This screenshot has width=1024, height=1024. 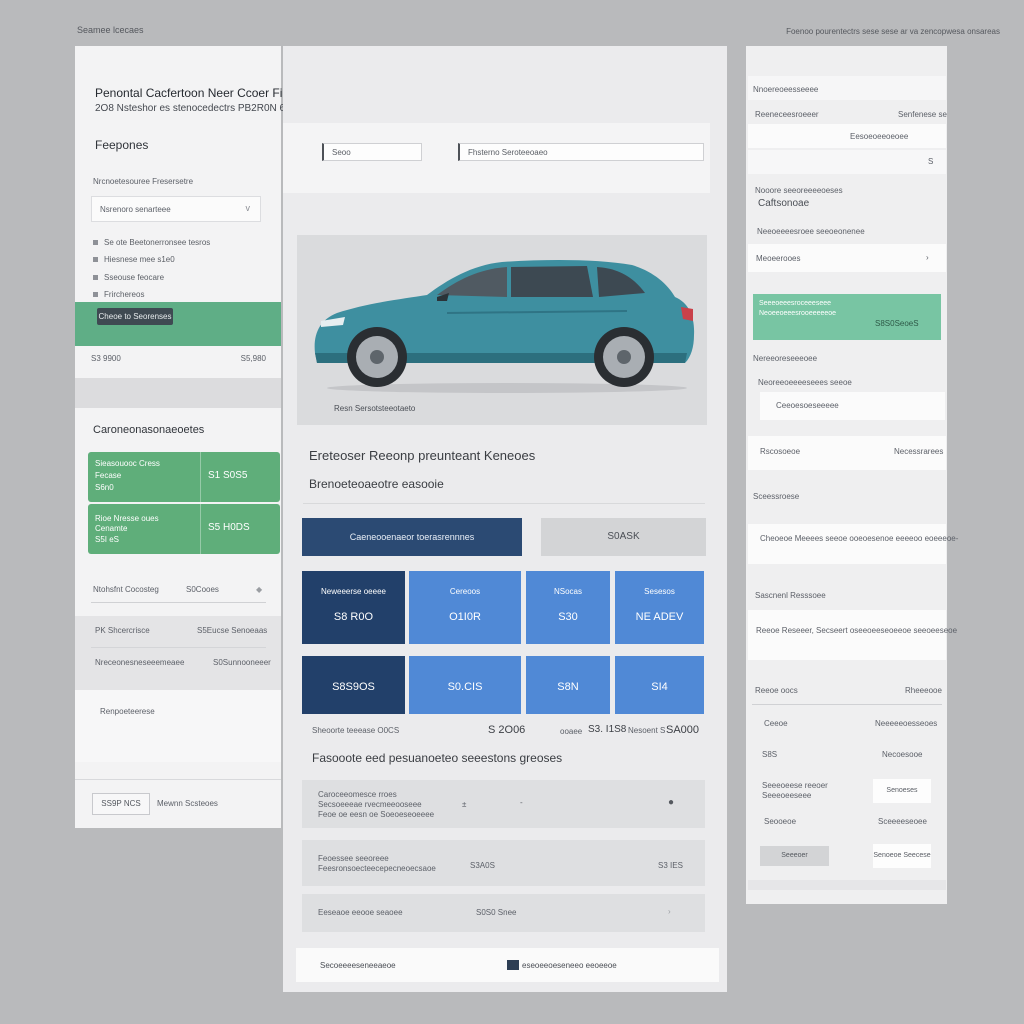 What do you see at coordinates (504, 326) in the screenshot?
I see `car-illustration` at bounding box center [504, 326].